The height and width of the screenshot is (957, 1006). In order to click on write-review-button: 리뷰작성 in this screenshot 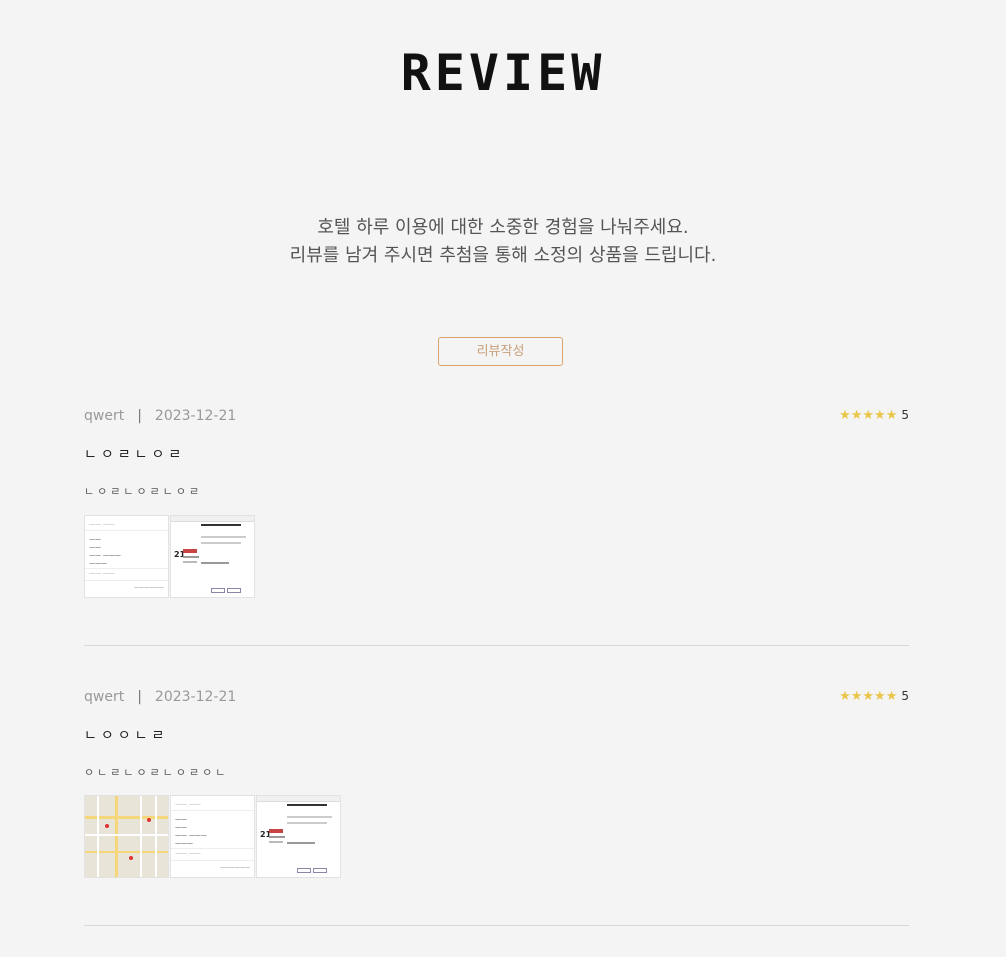, I will do `click(500, 351)`.